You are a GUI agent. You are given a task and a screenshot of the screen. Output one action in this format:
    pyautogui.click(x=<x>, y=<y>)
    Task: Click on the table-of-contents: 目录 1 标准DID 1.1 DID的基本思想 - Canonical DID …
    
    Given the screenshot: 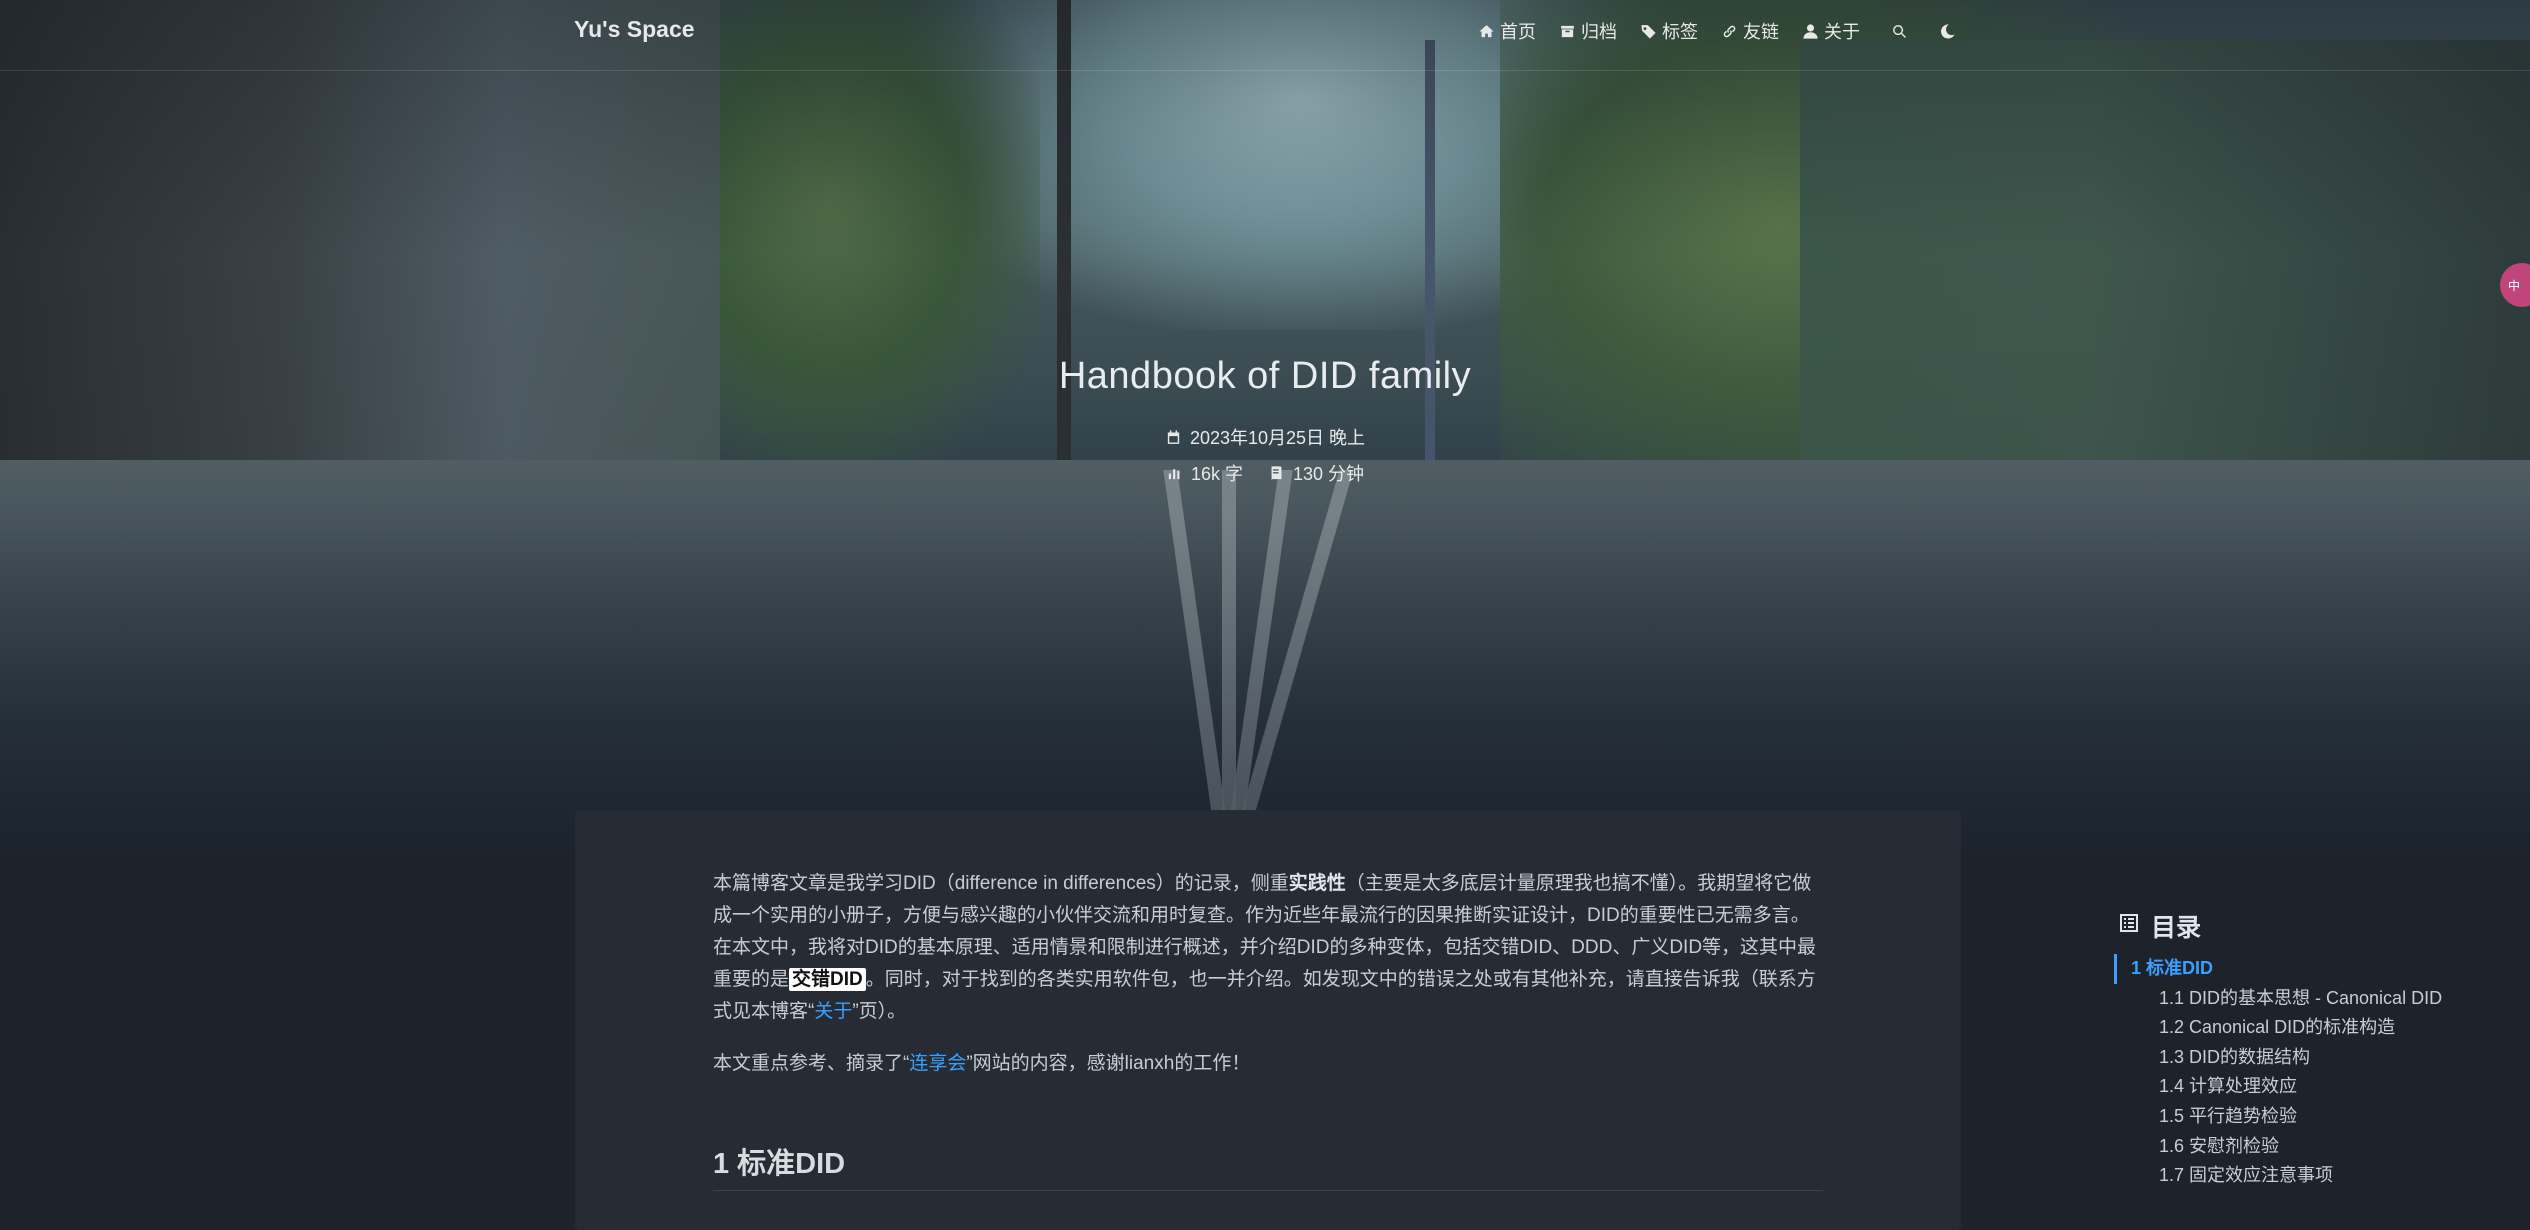 What is the action you would take?
    pyautogui.click(x=2322, y=1049)
    